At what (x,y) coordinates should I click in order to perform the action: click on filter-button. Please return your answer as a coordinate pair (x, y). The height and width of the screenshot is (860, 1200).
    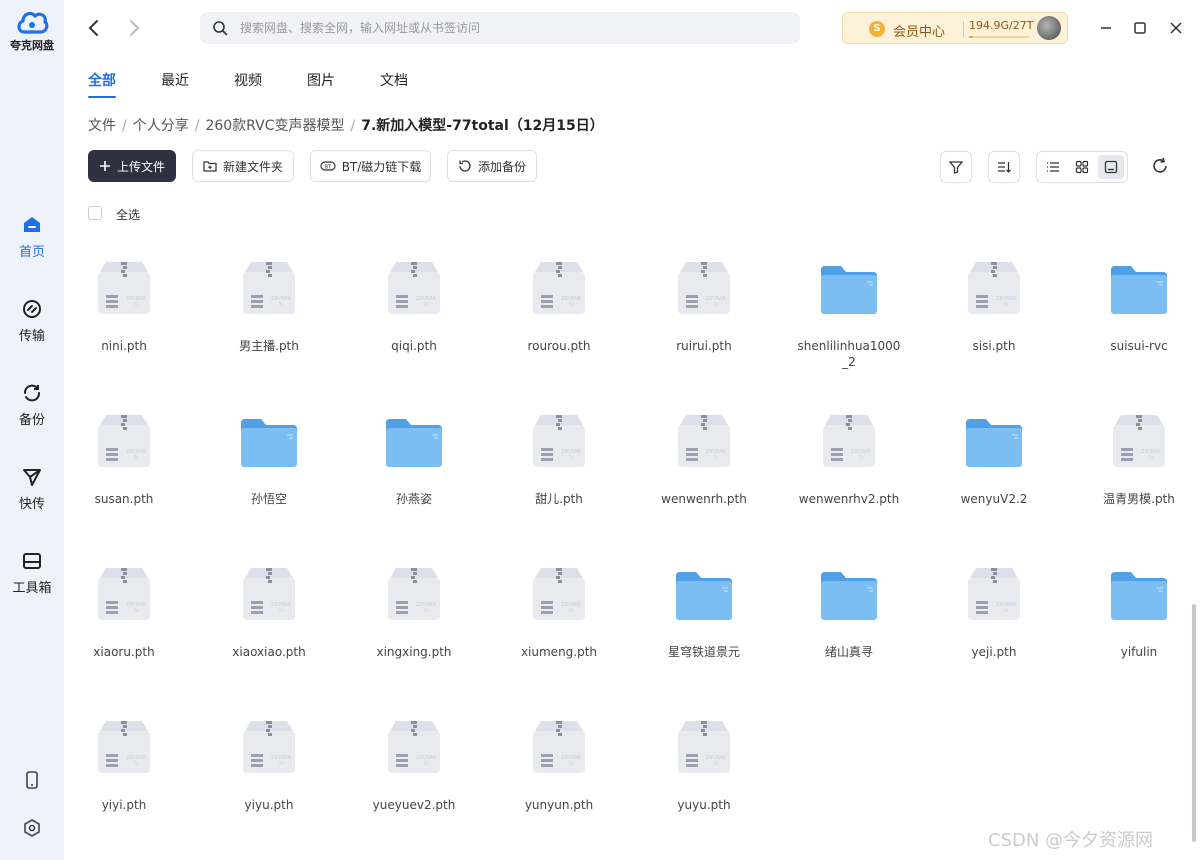
    Looking at the image, I should click on (956, 167).